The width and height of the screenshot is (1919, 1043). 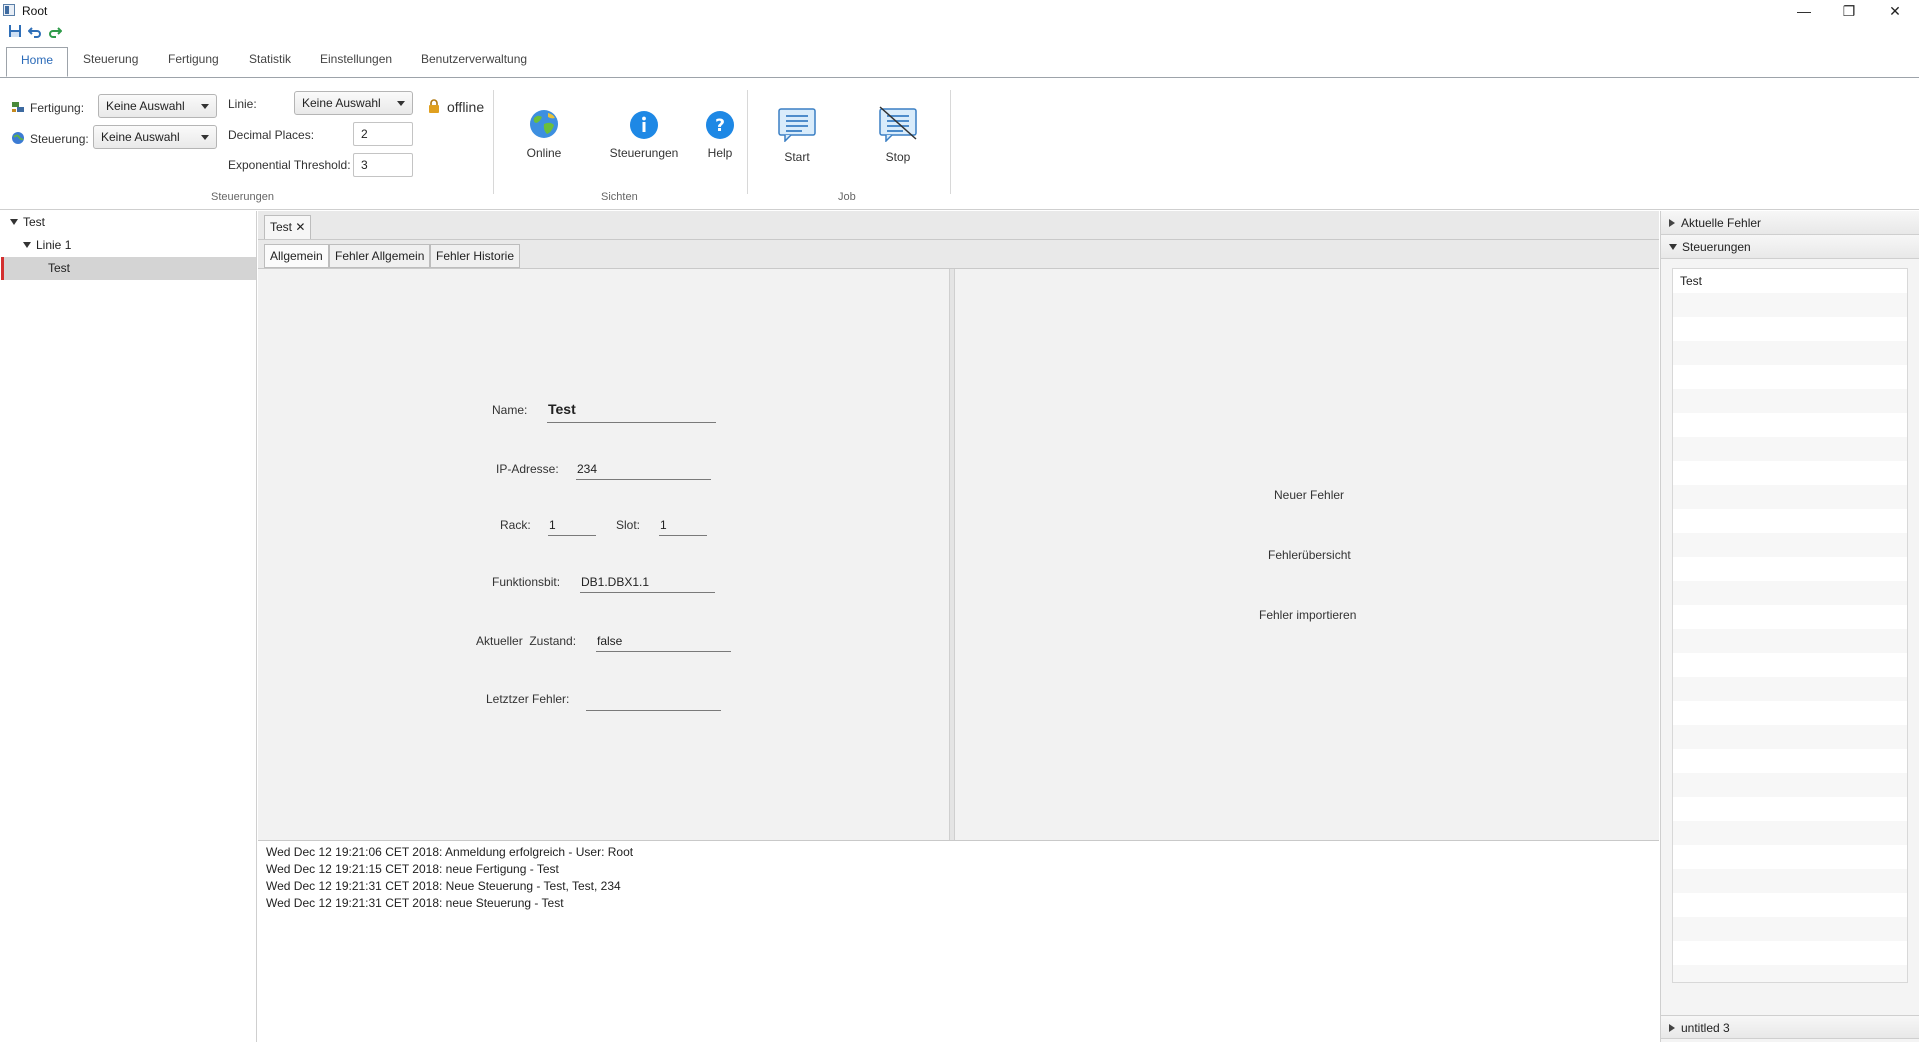 I want to click on group-label-job: Job, so click(x=847, y=197).